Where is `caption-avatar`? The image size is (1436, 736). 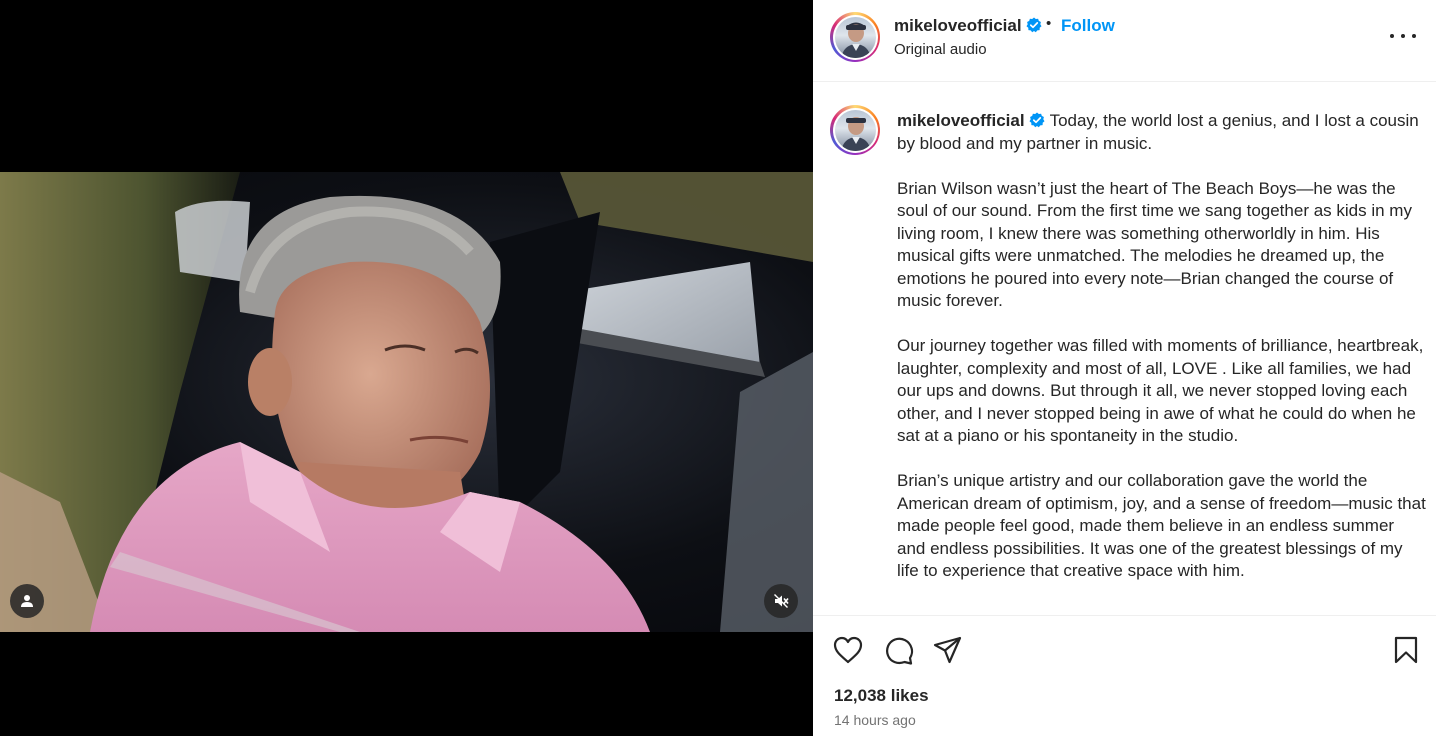 caption-avatar is located at coordinates (855, 130).